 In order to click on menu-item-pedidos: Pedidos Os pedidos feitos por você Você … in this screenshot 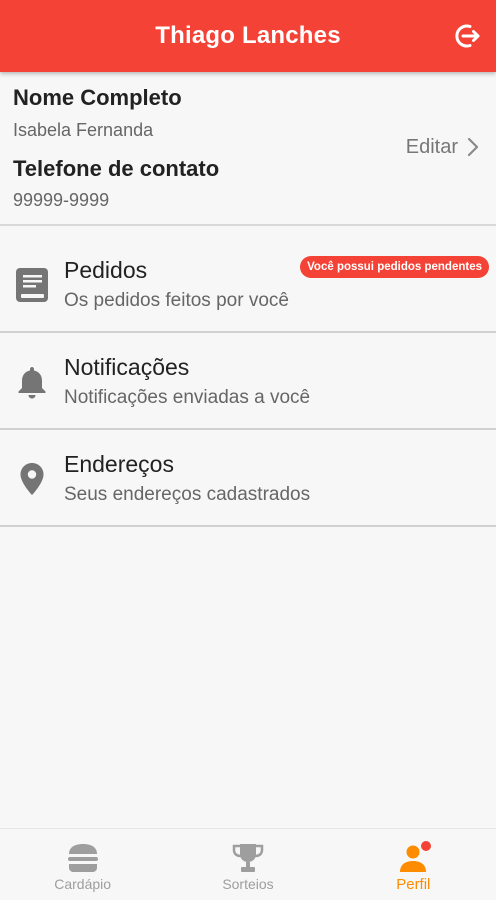, I will do `click(248, 284)`.